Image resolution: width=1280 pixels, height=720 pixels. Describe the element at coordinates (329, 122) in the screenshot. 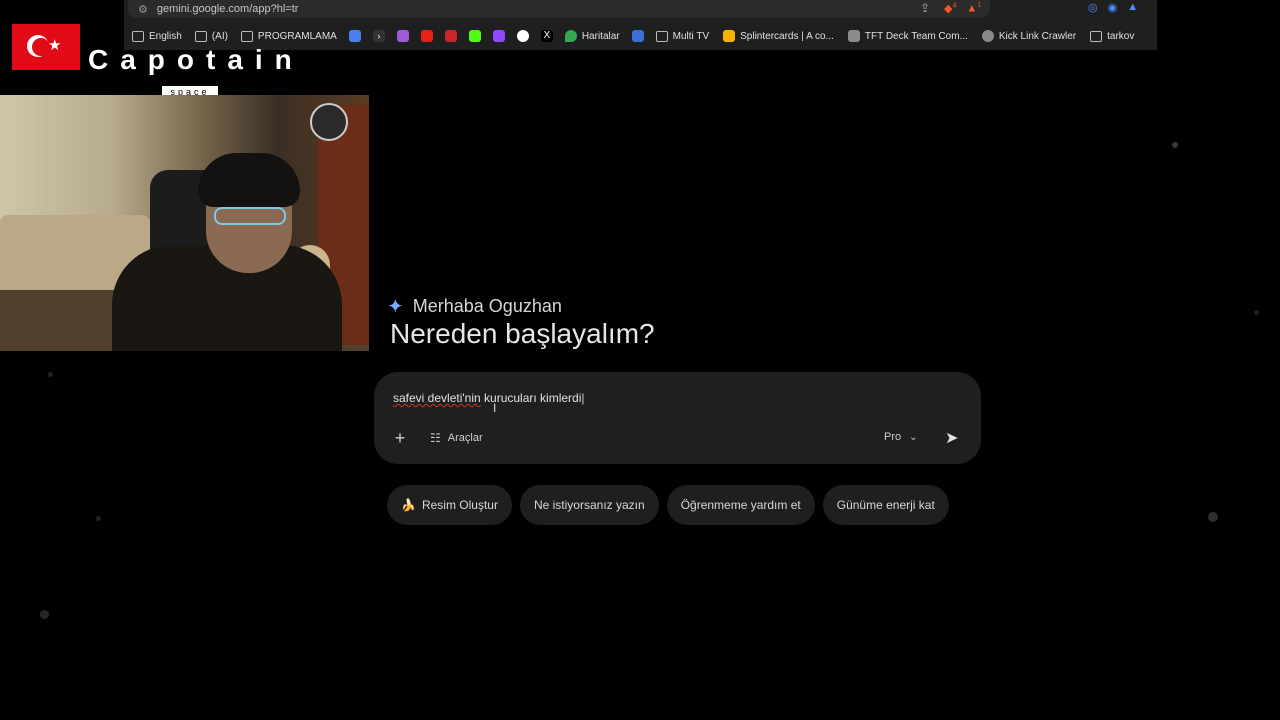

I see `webcam-dartboard` at that location.